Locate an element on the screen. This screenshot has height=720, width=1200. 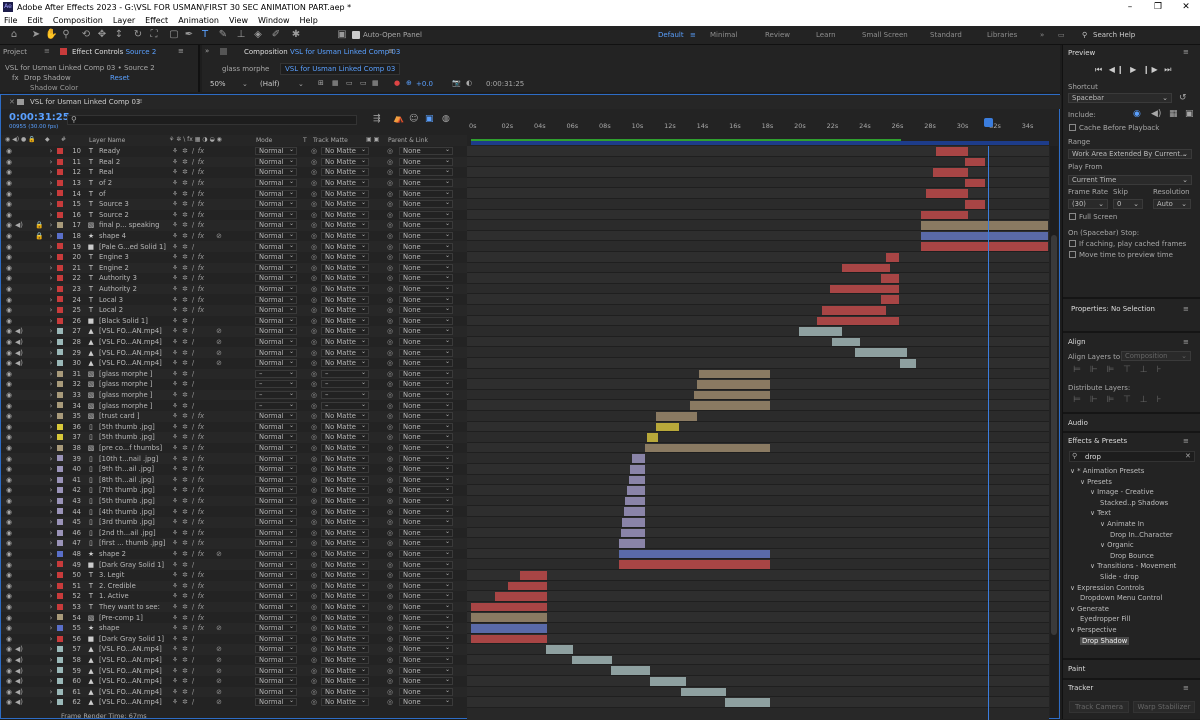
track-matte-select: – is located at coordinates (345, 405).